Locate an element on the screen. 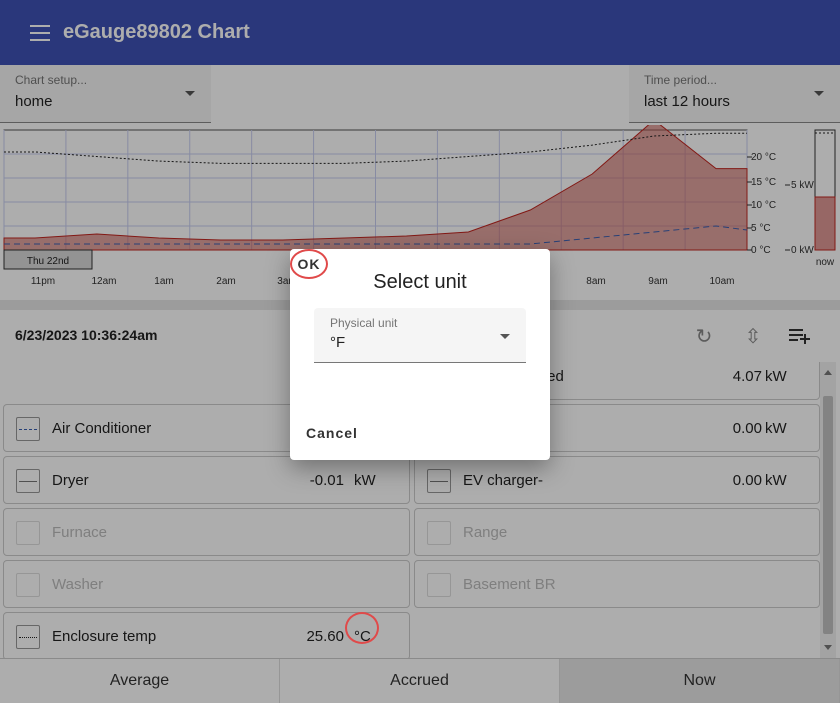 The image size is (840, 703). physical-unit-label: Physical unit is located at coordinates (364, 323).